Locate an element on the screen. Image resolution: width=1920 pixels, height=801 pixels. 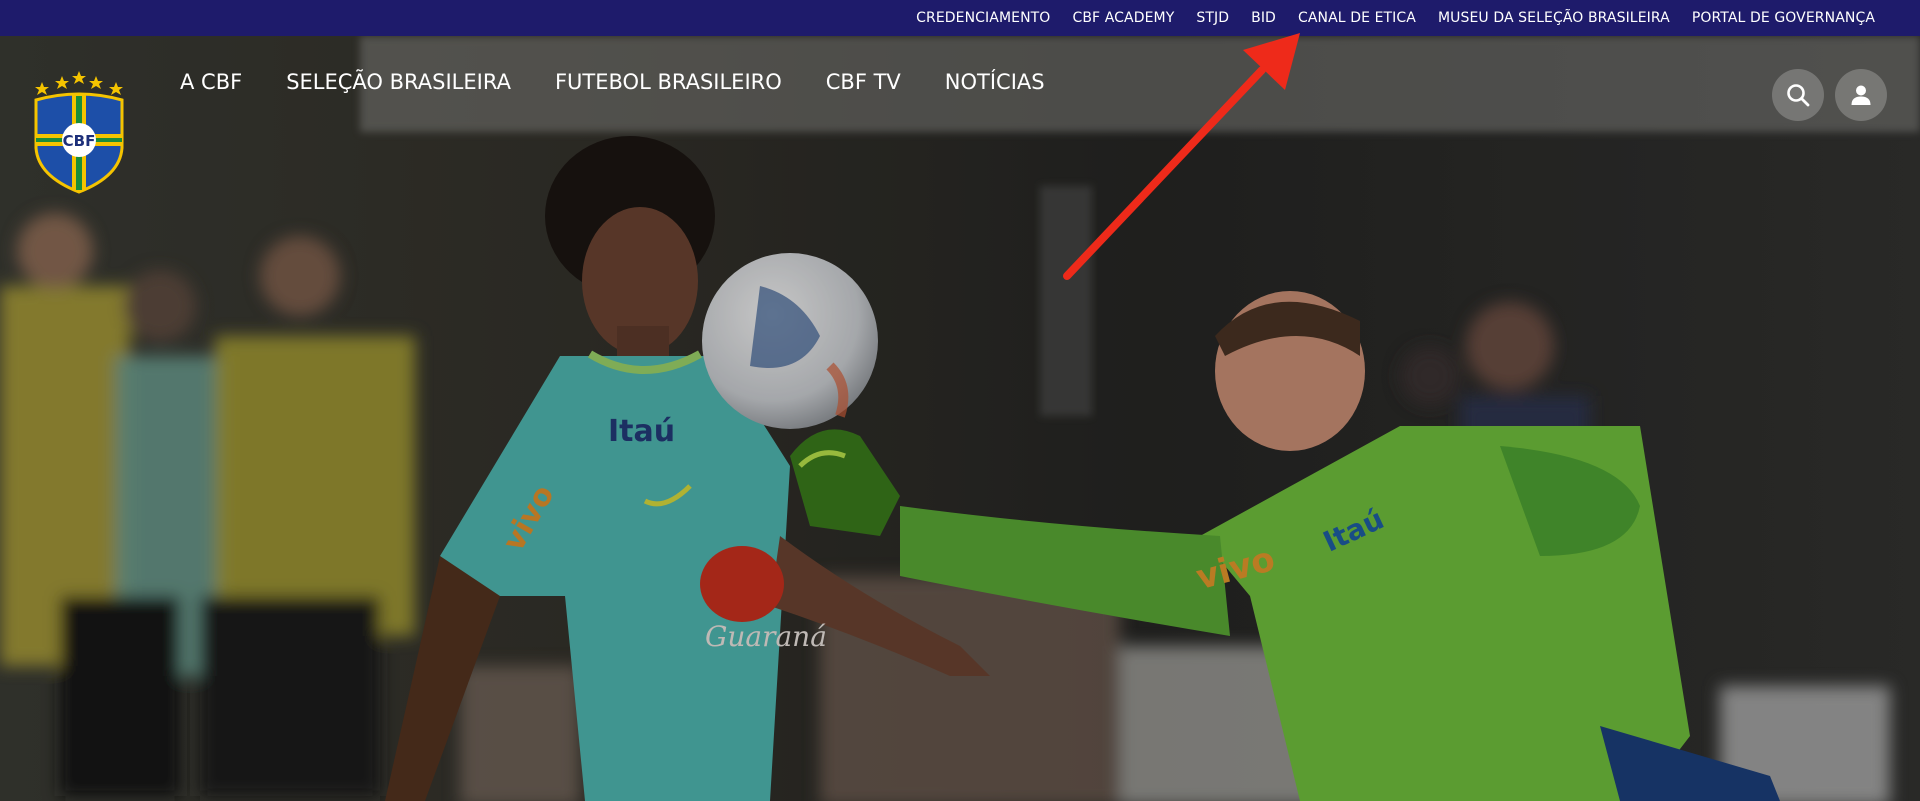
search-button is located at coordinates (1798, 95).